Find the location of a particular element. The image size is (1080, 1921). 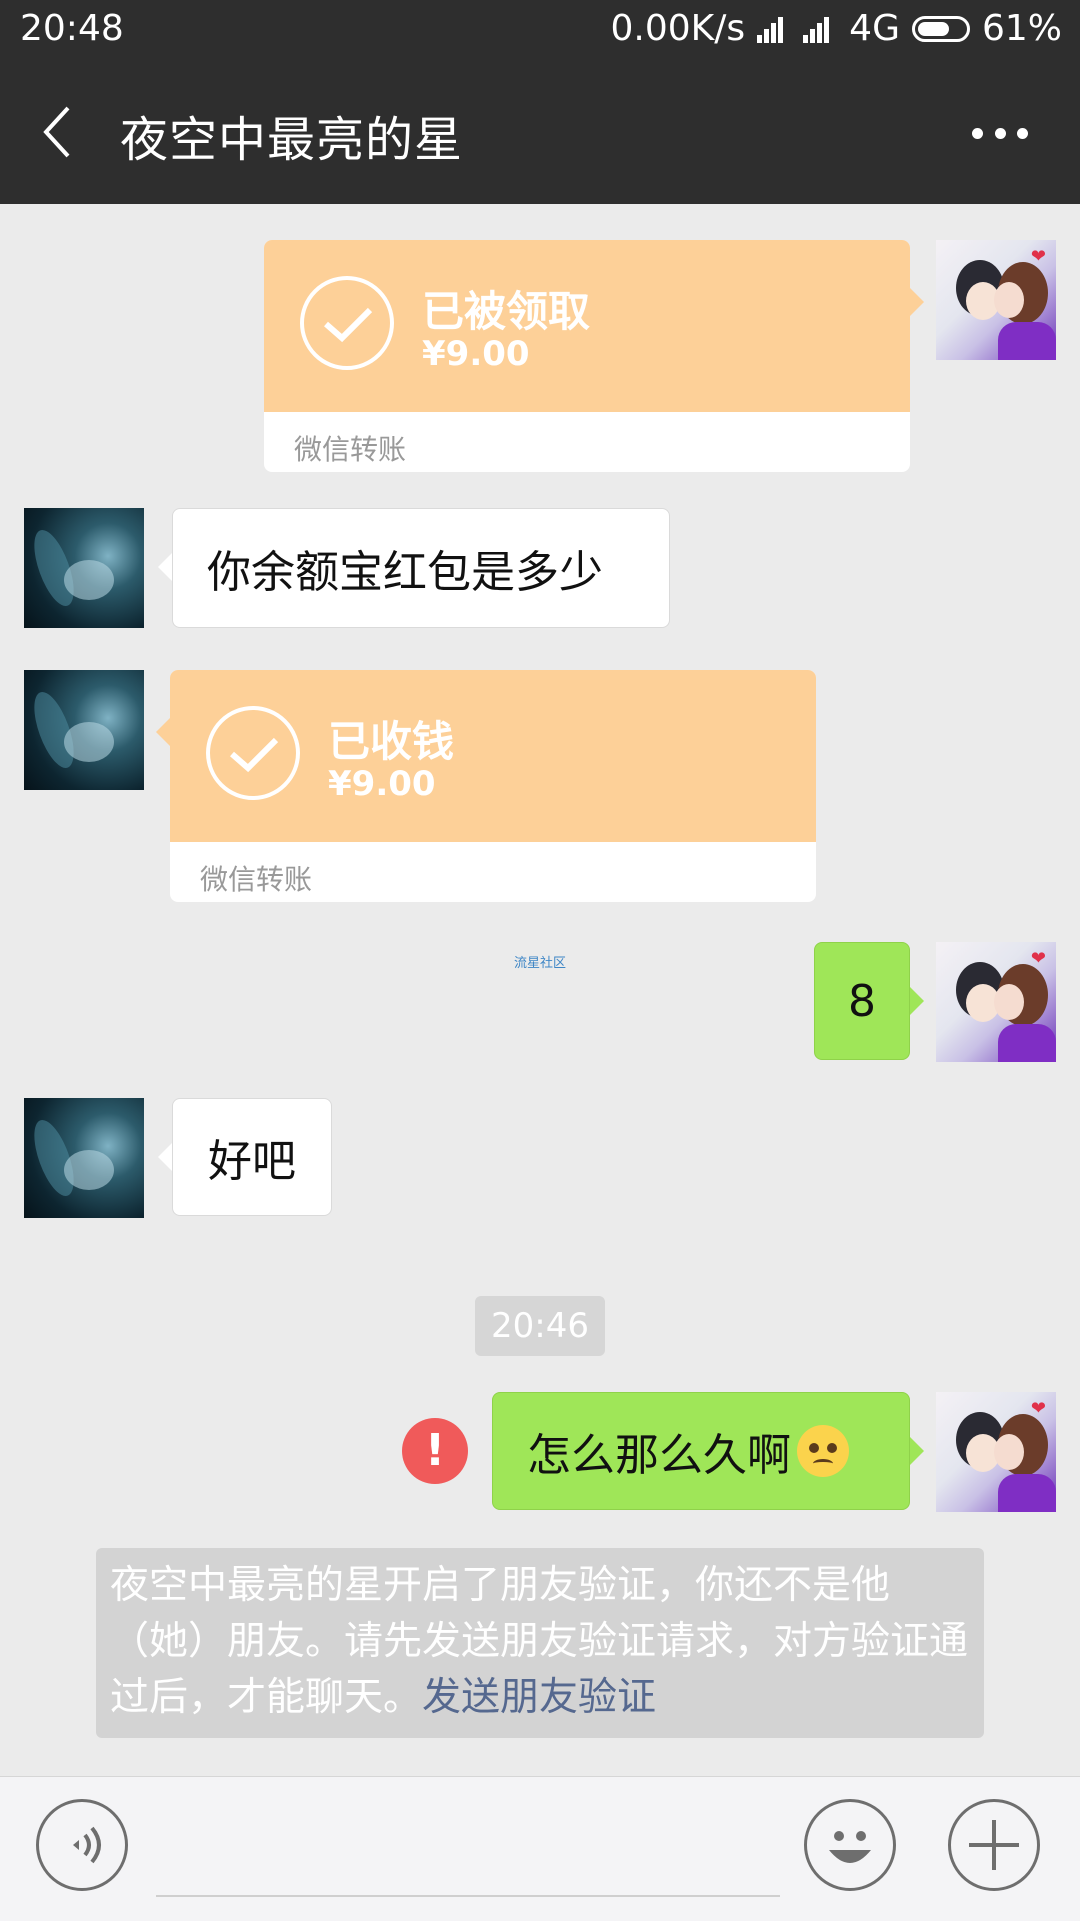

input-bar is located at coordinates (540, 1848).